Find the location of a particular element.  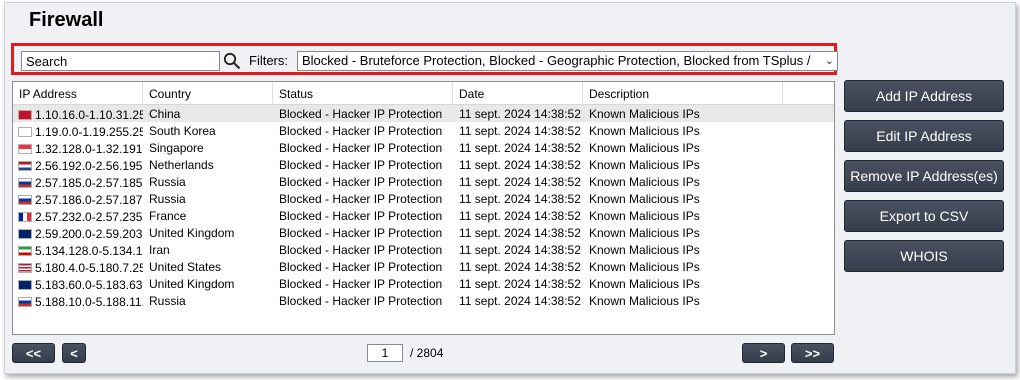

ip-address-text: 5.180.4.0-5.180.7.255 is located at coordinates (89, 267).